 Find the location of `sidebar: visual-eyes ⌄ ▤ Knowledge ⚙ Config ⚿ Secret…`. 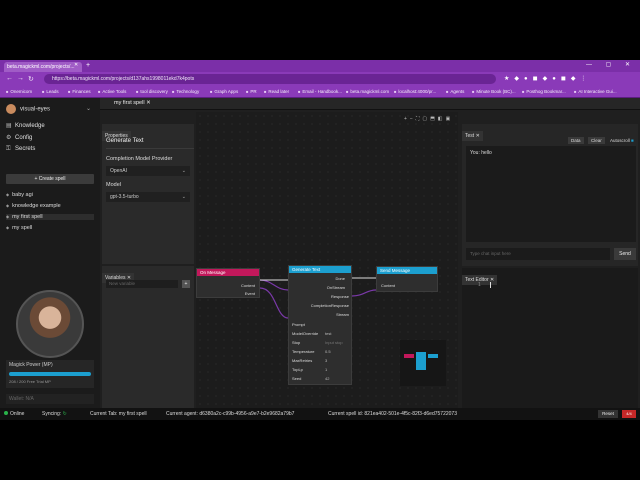

sidebar: visual-eyes ⌄ ▤ Knowledge ⚙ Config ⚿ Secret… is located at coordinates (50, 253).